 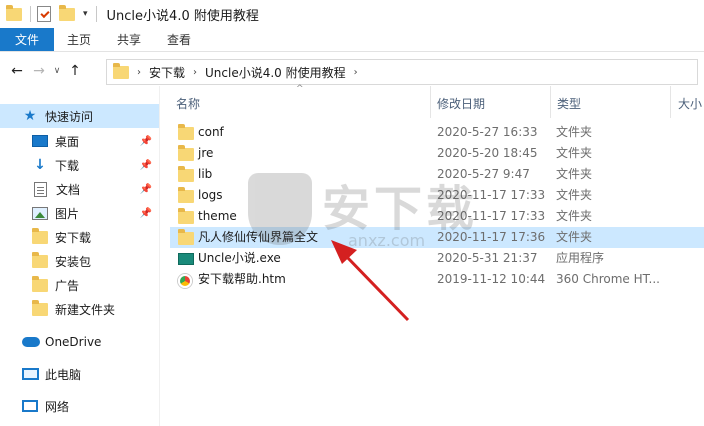 I want to click on nav-label: 图片, so click(x=67, y=213).